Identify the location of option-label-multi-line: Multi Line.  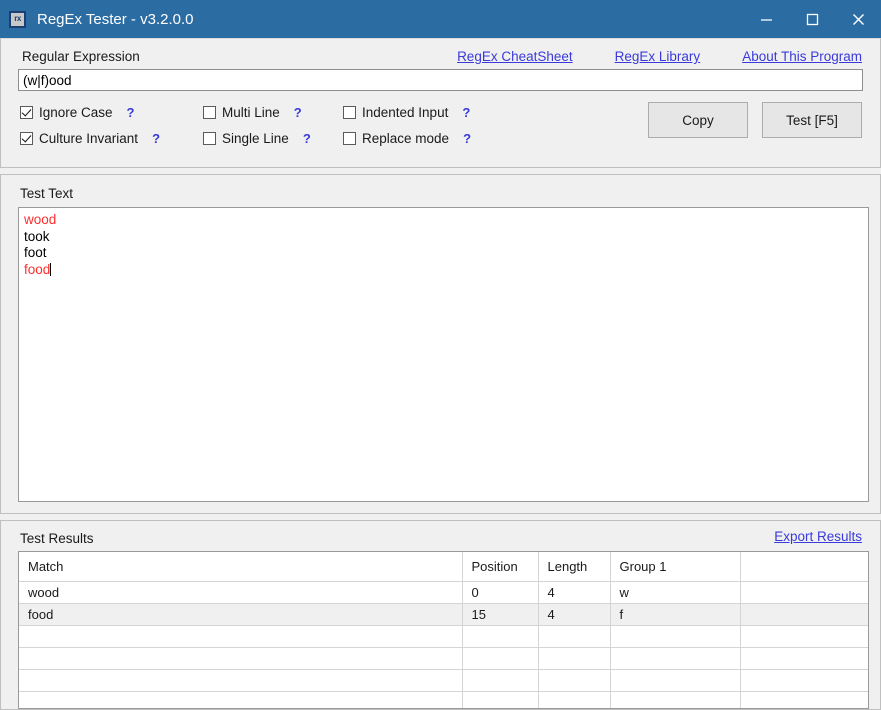
(251, 112).